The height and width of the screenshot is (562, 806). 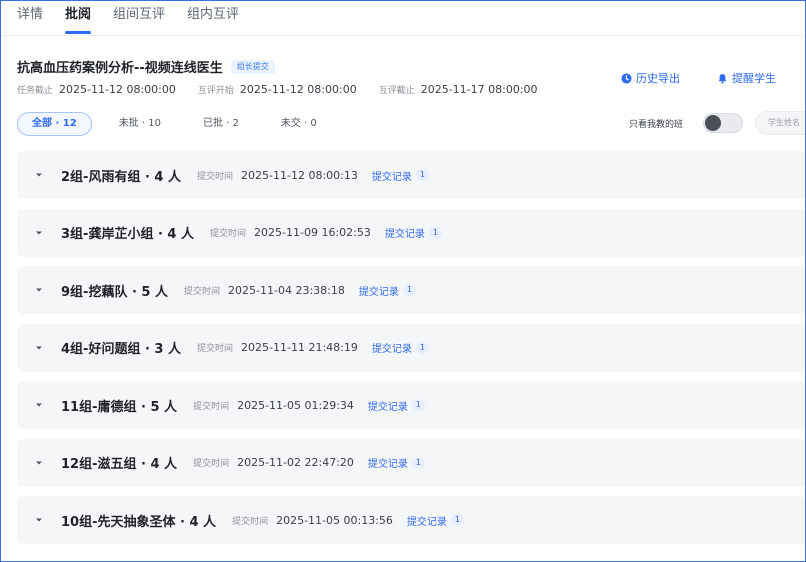 I want to click on only-my-classes-toggle, so click(x=723, y=123).